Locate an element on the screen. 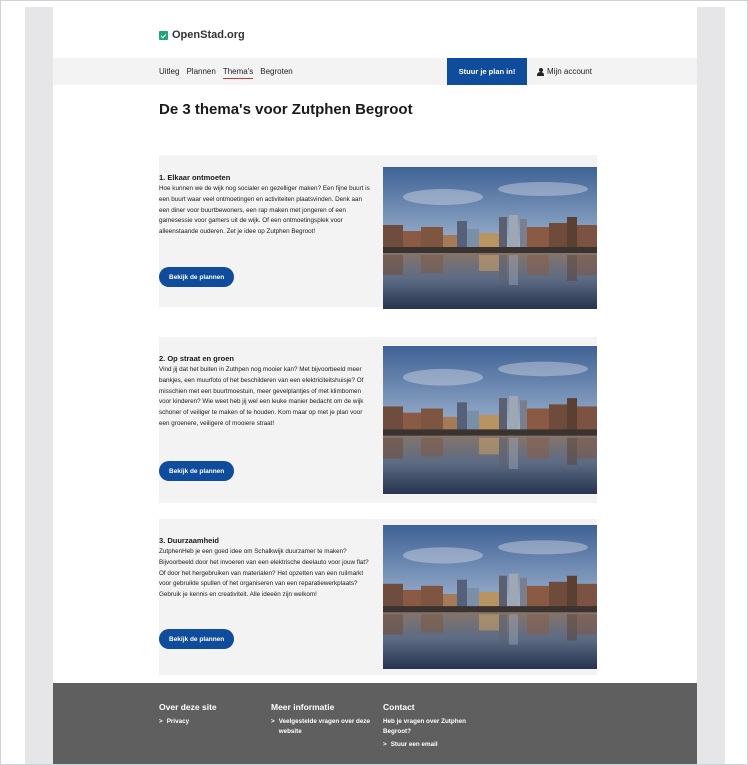  logo-text: OpenStad.org is located at coordinates (208, 35).